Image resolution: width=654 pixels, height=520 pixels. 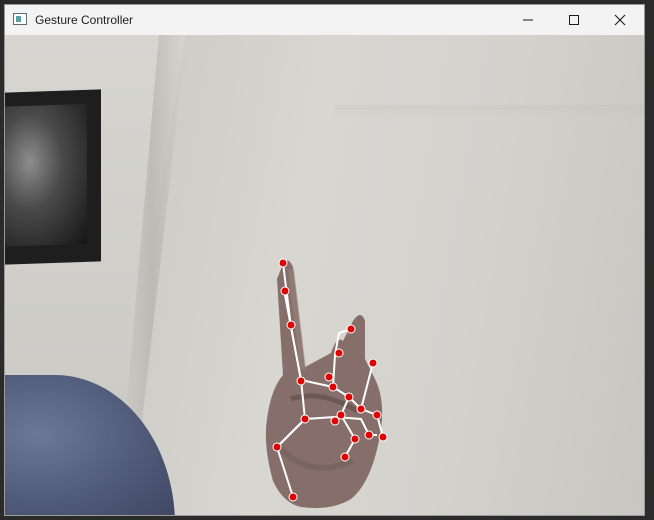 I want to click on minimize-icon, so click(x=528, y=20).